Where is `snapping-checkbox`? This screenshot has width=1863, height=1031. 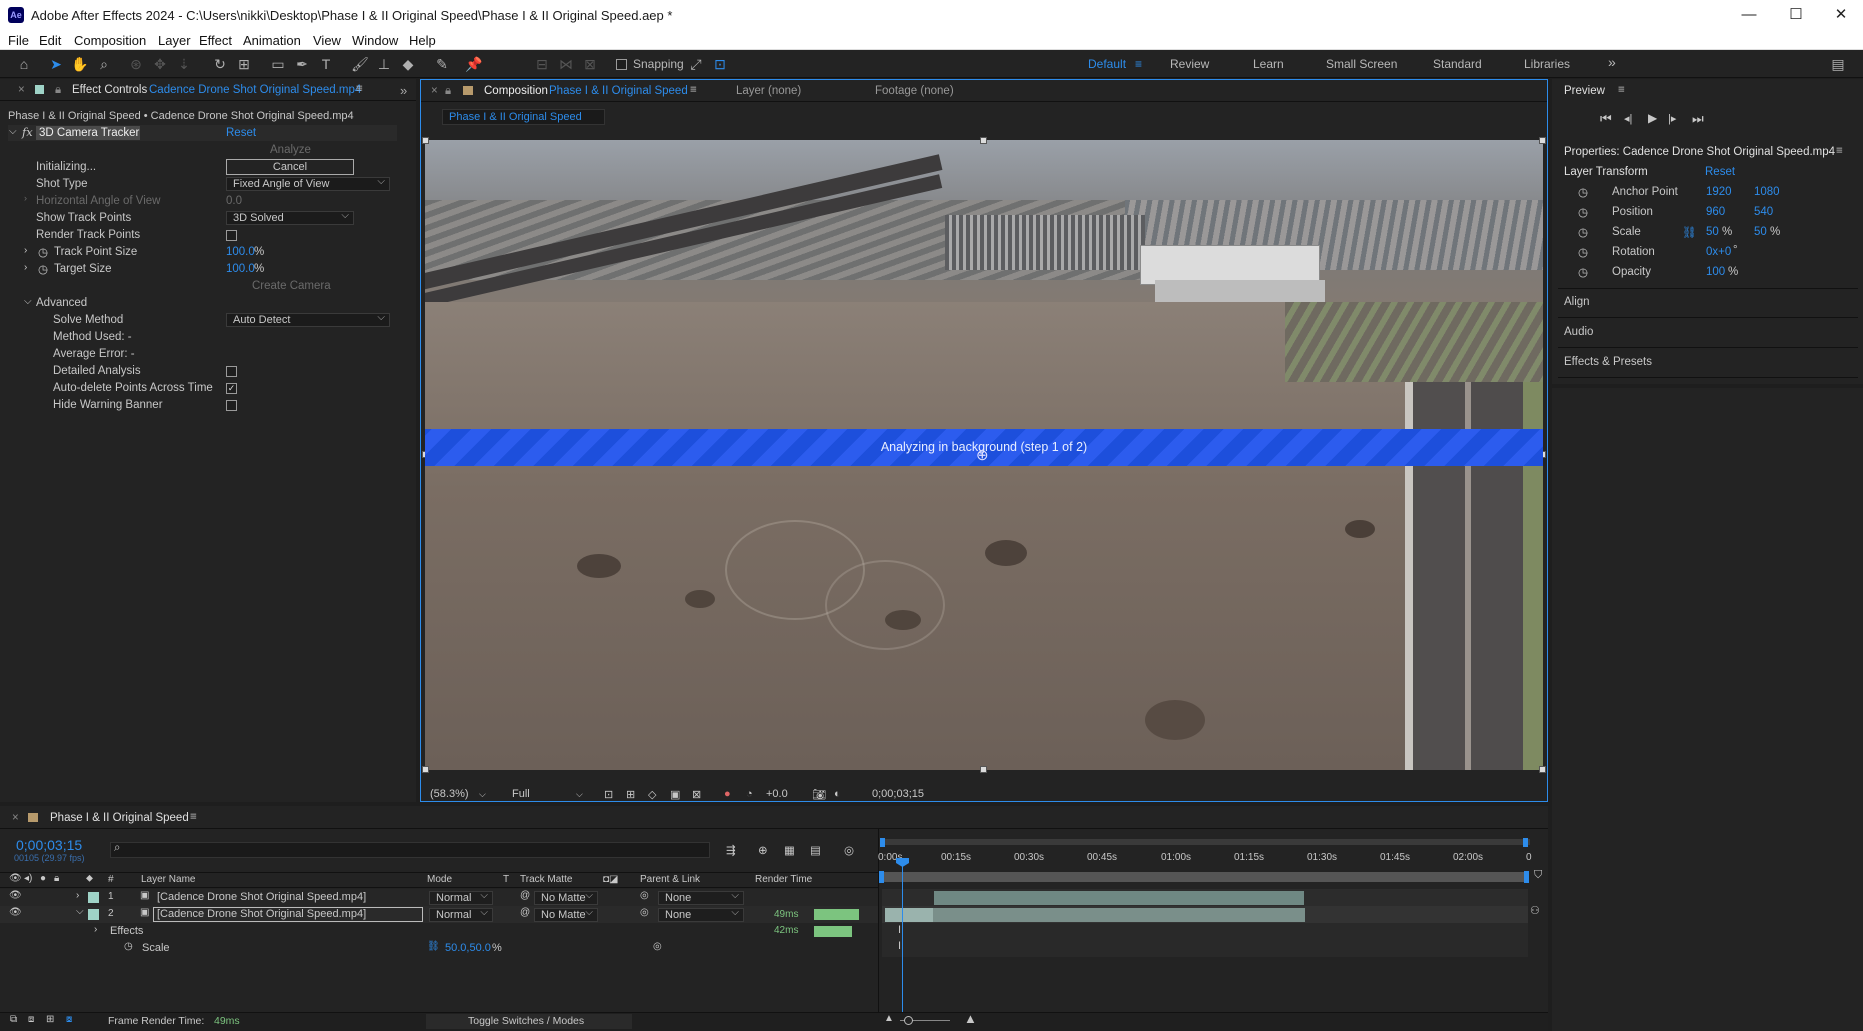 snapping-checkbox is located at coordinates (621, 64).